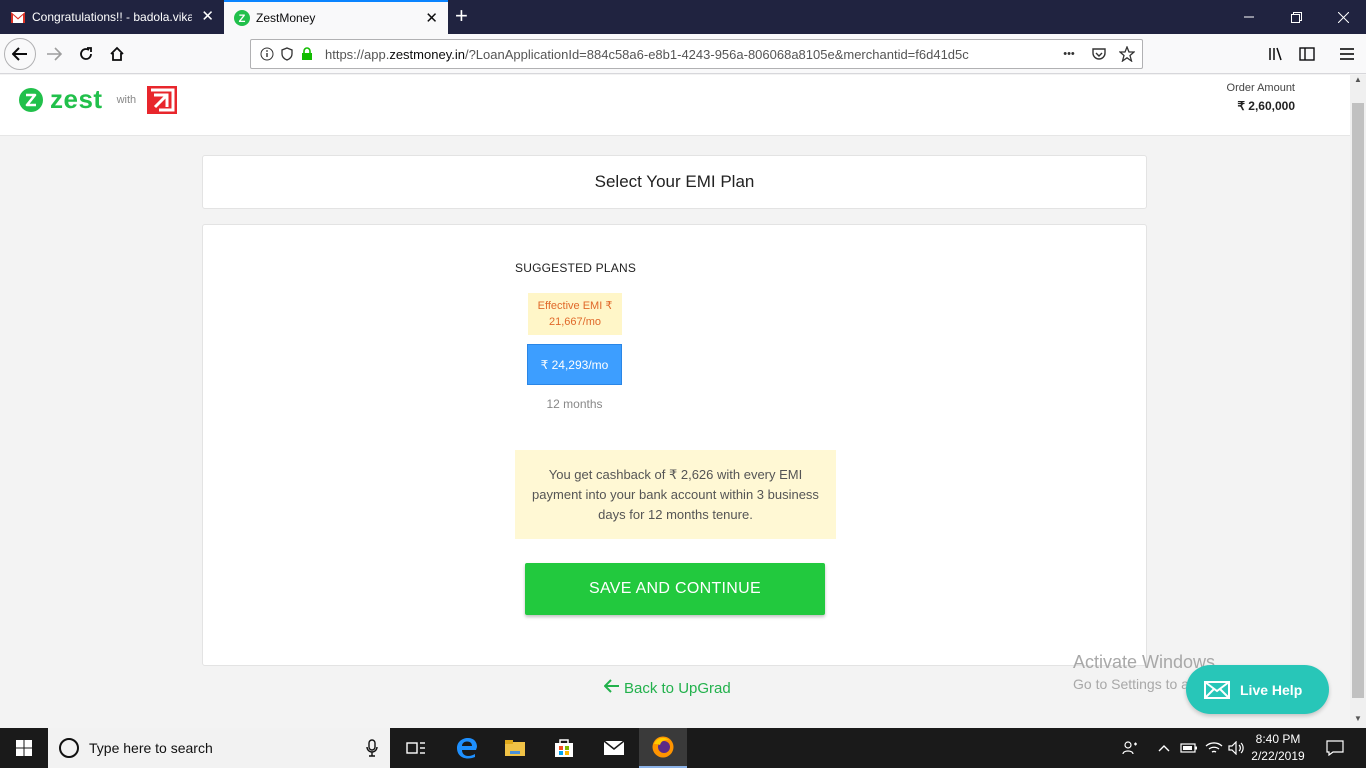 The image size is (1366, 768). I want to click on tab-title: Congratulations!! - badola.vika, so click(112, 17).